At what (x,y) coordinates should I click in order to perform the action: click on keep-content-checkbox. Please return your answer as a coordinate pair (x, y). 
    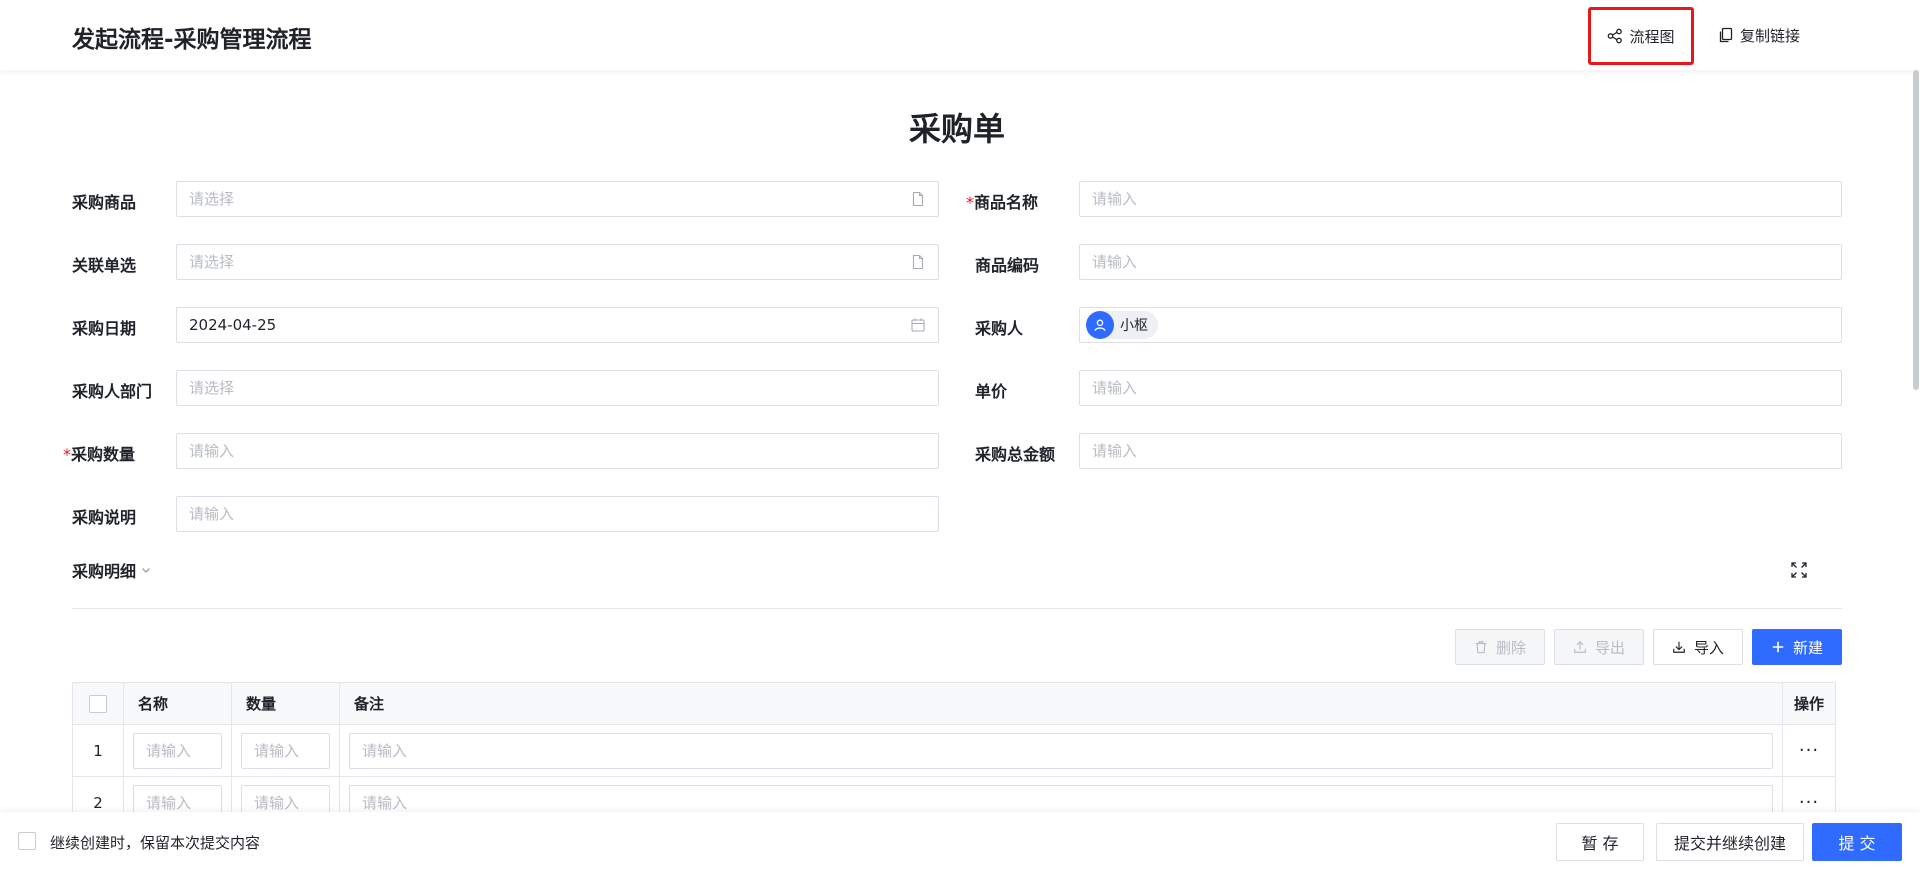
    Looking at the image, I should click on (27, 841).